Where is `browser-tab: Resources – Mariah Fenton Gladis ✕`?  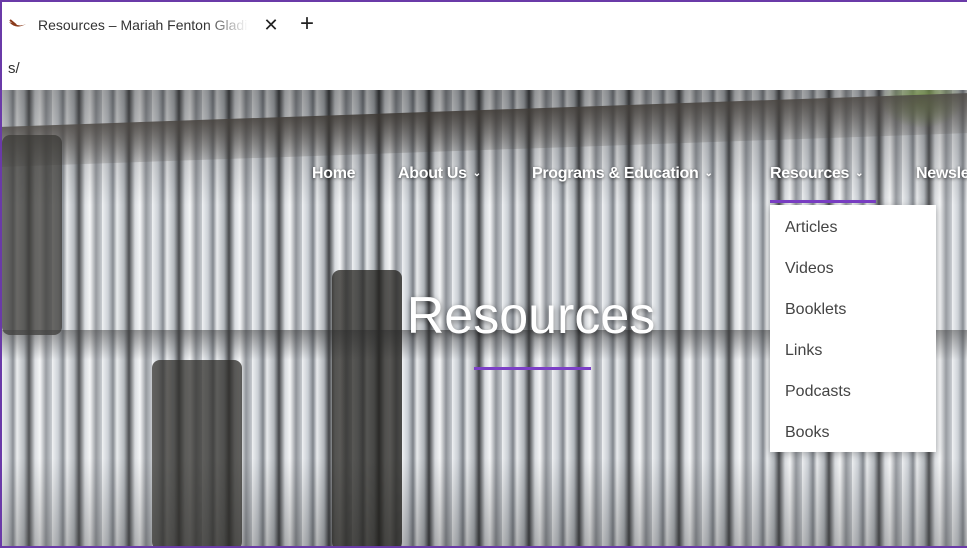
browser-tab: Resources – Mariah Fenton Gladis ✕ is located at coordinates (144, 25).